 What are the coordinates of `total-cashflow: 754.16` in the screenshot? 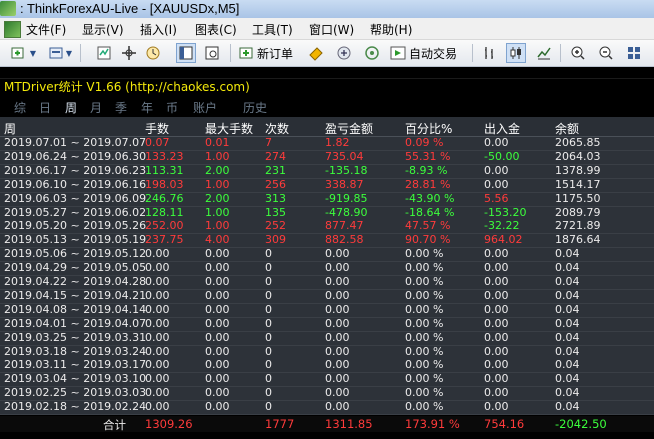 It's located at (504, 424).